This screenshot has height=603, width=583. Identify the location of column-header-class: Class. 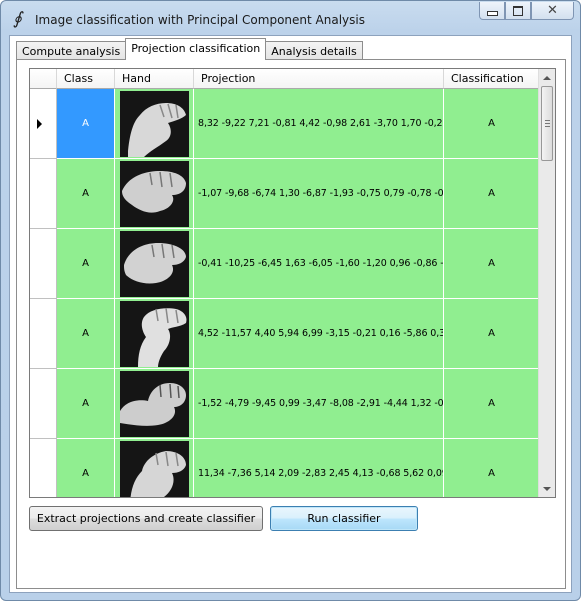
(86, 79).